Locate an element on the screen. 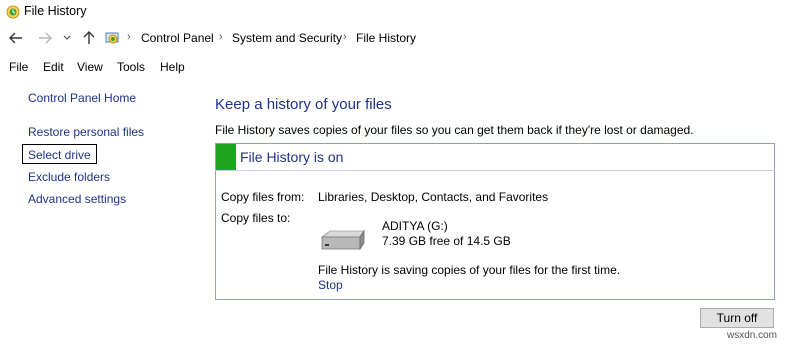 The height and width of the screenshot is (345, 800). menu-view: View is located at coordinates (90, 67).